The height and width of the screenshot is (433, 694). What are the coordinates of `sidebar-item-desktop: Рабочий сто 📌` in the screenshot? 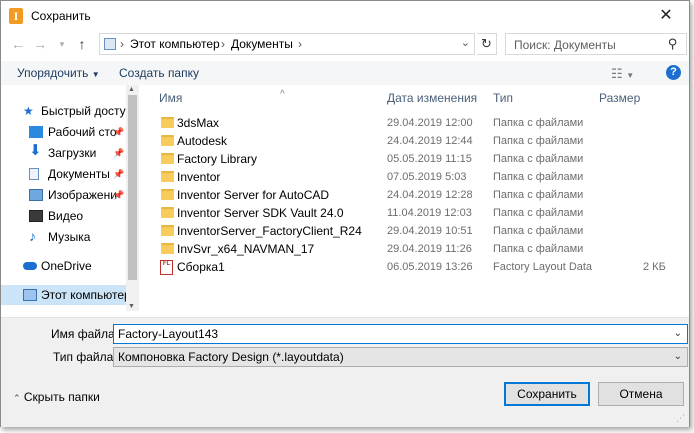 It's located at (63, 132).